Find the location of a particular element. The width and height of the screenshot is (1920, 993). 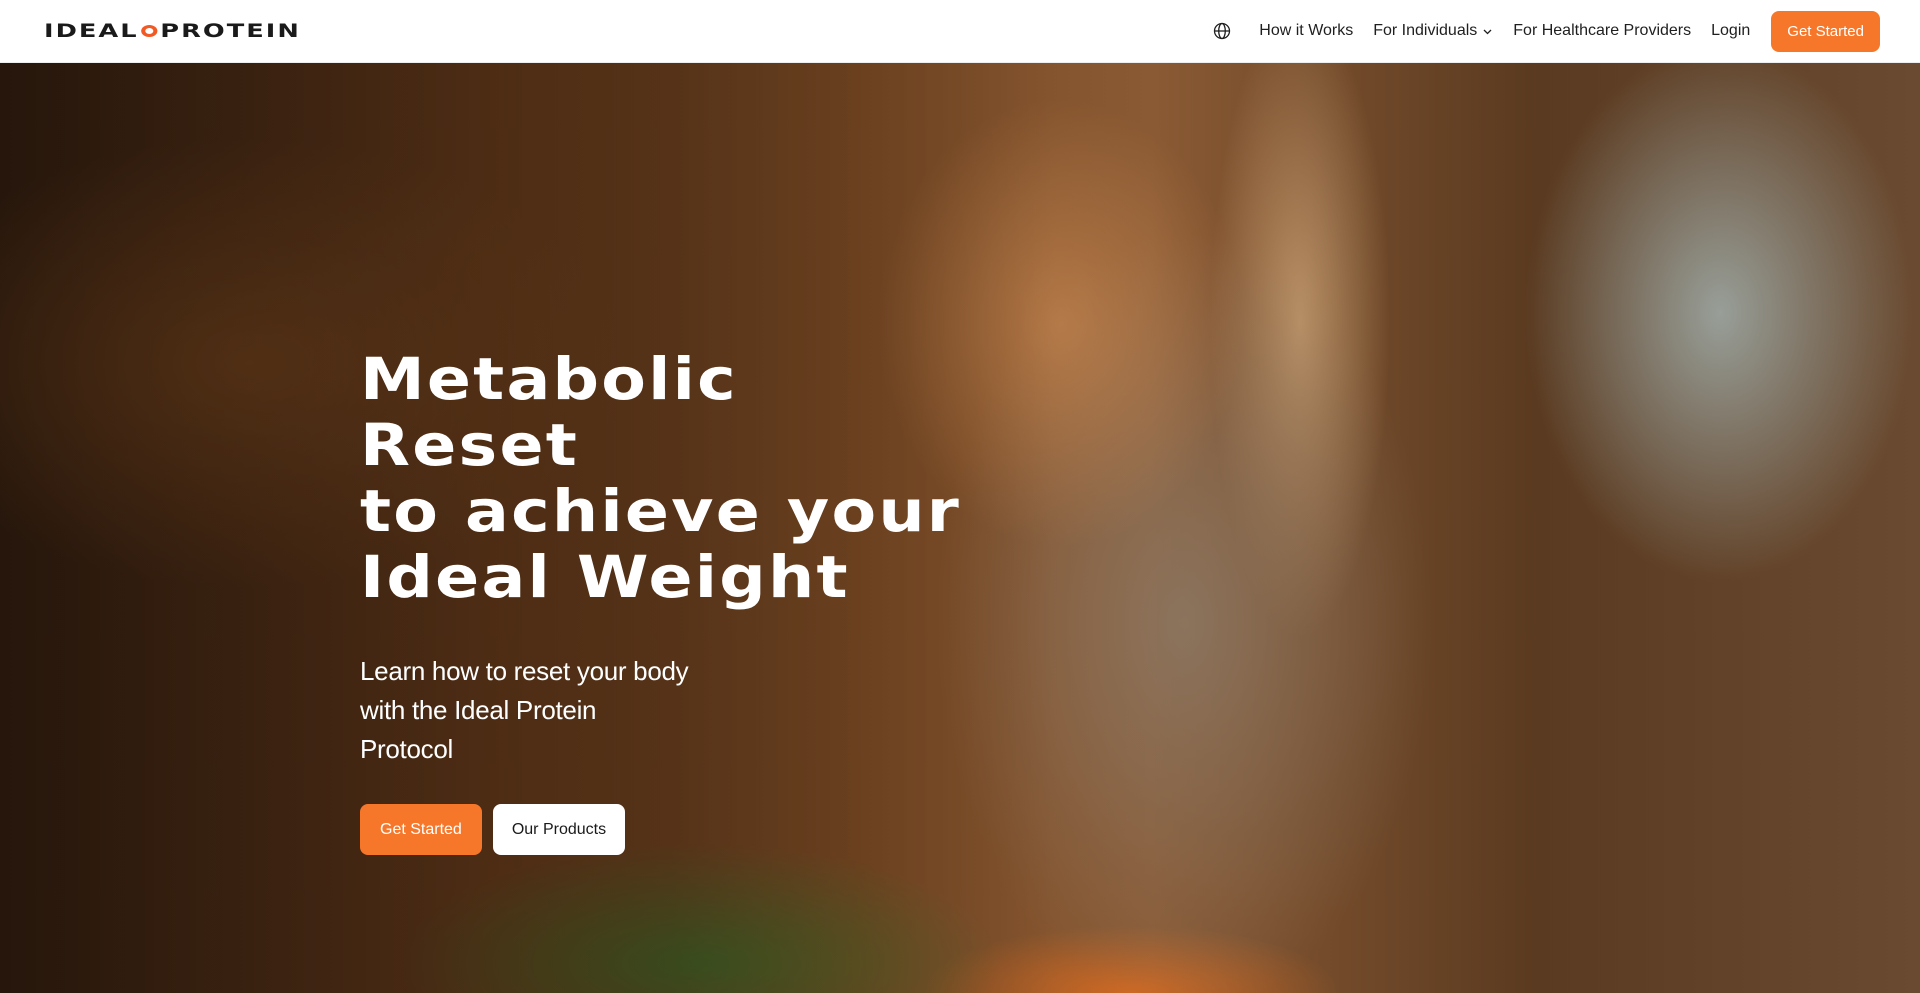

logo-mark-icon is located at coordinates (149, 31).